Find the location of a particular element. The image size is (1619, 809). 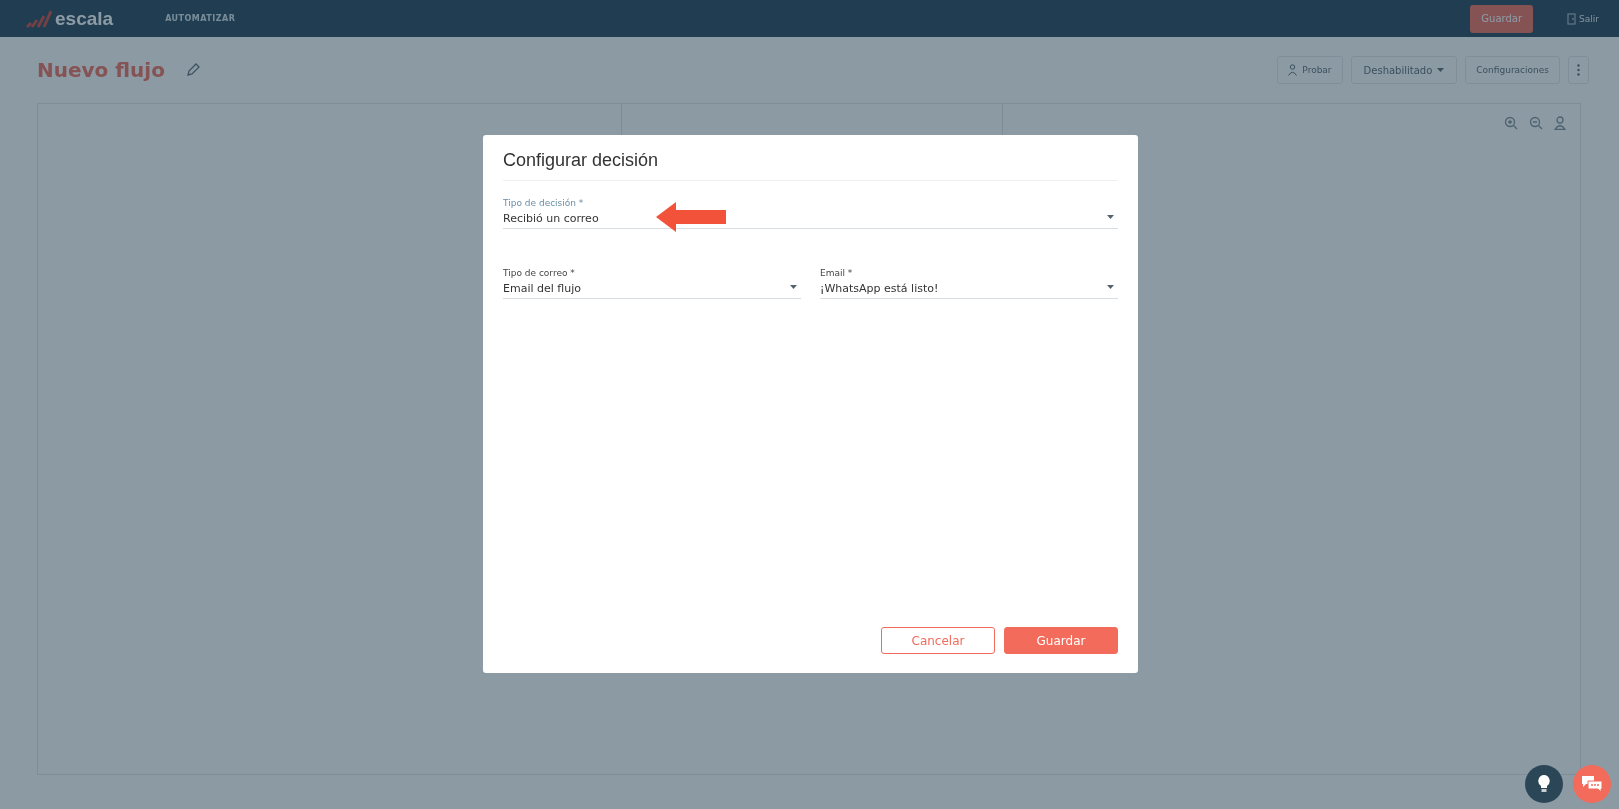

select-field: Tipo de decisión * Recibió un correo is located at coordinates (810, 213).